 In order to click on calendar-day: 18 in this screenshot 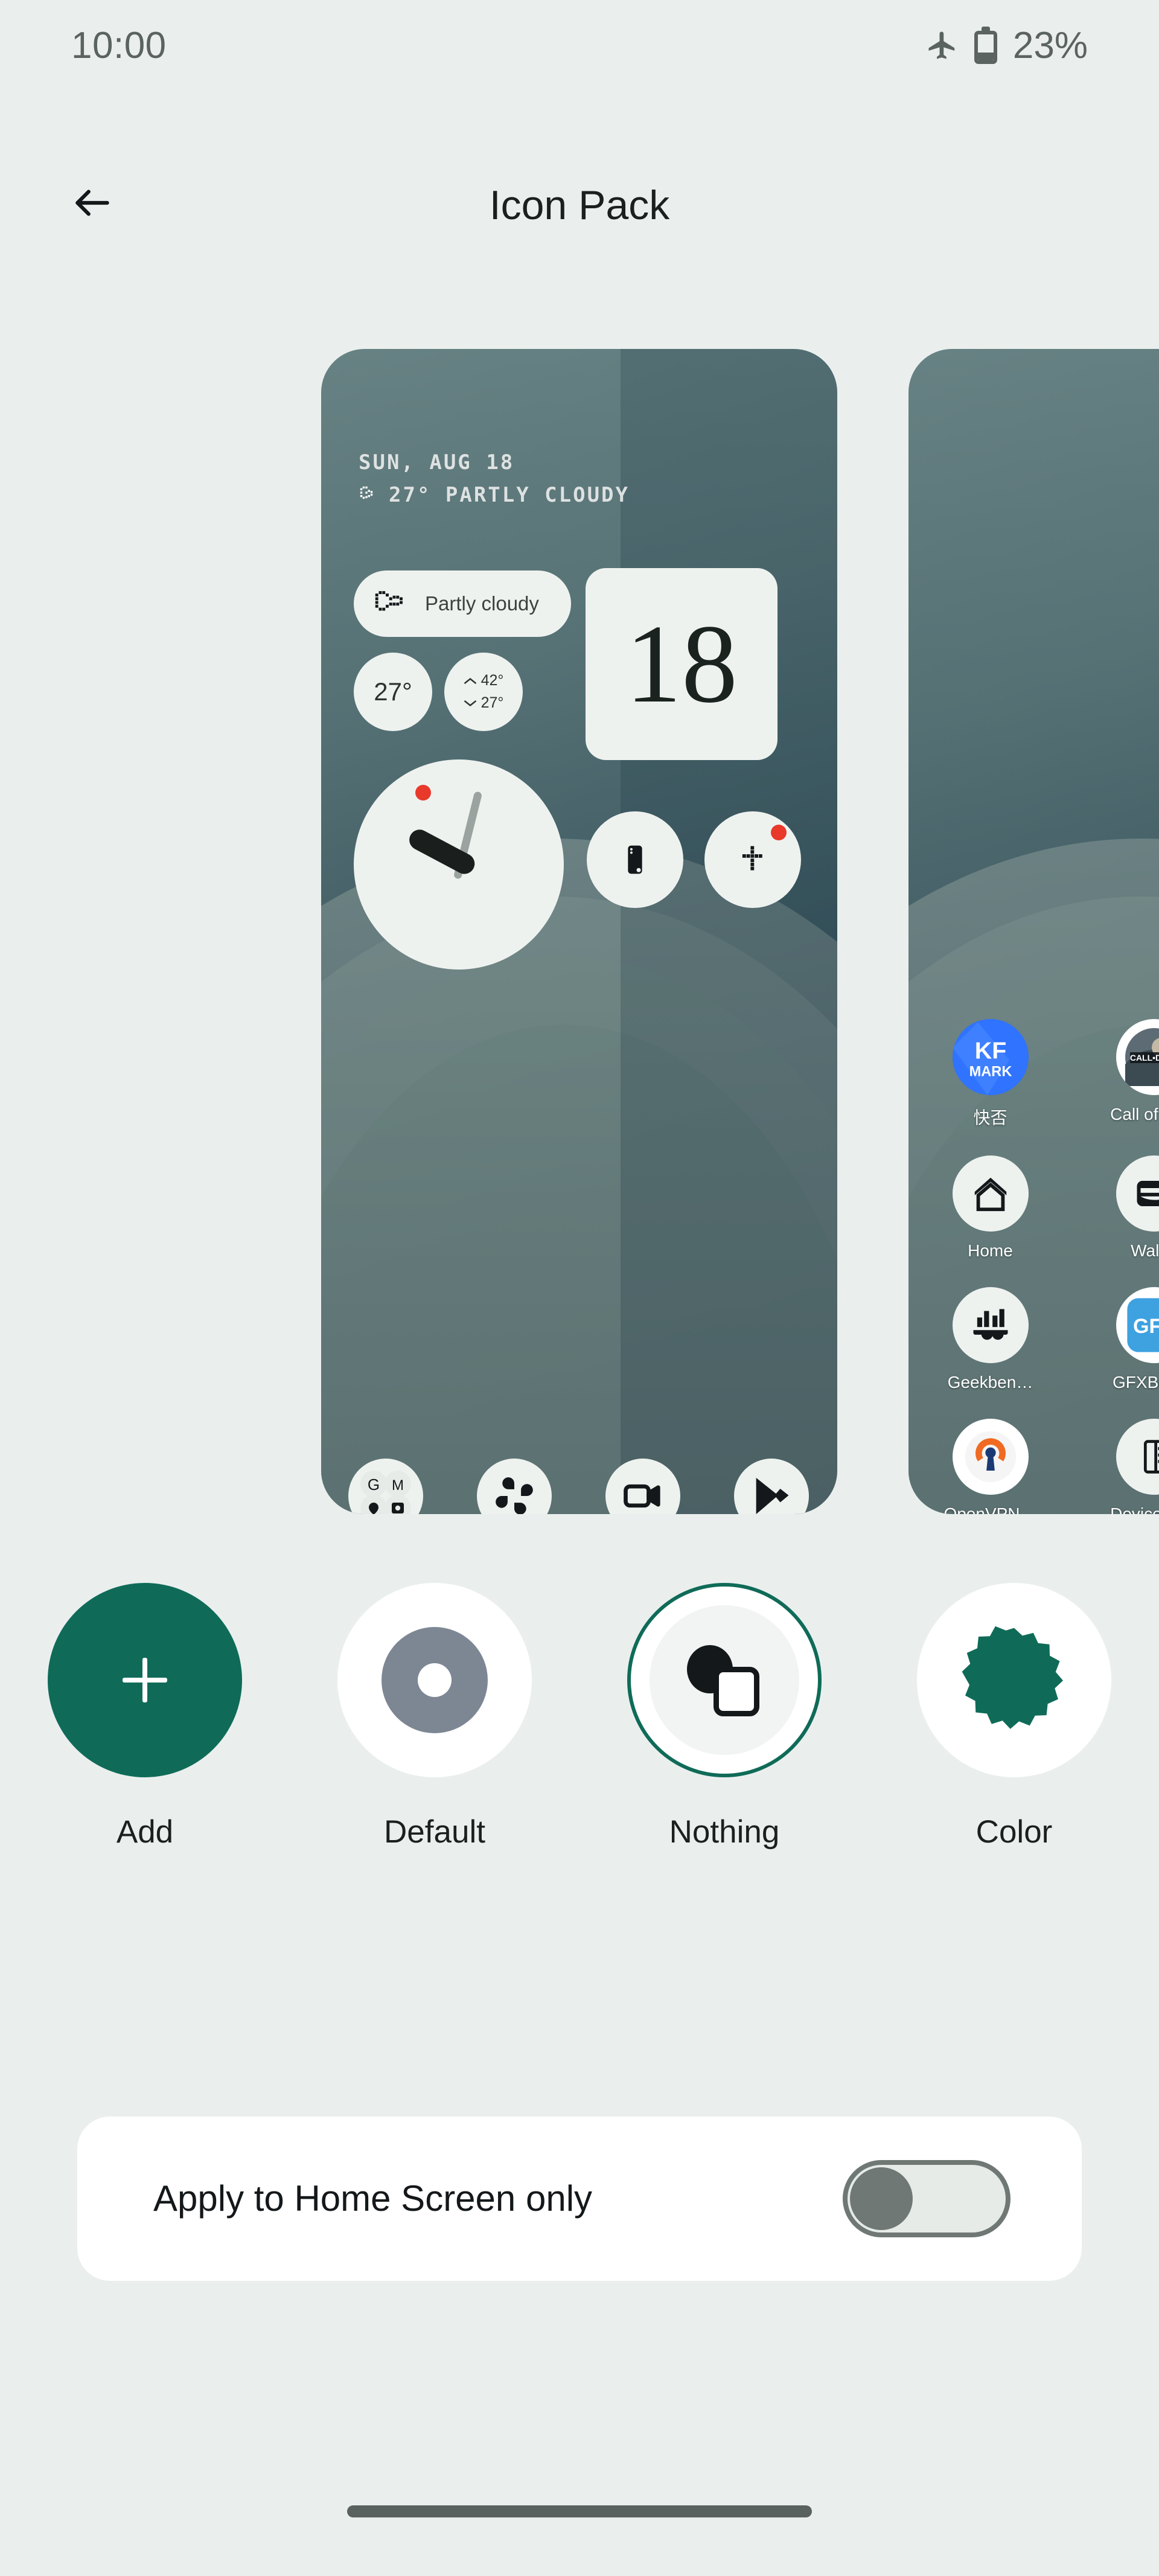, I will do `click(681, 664)`.